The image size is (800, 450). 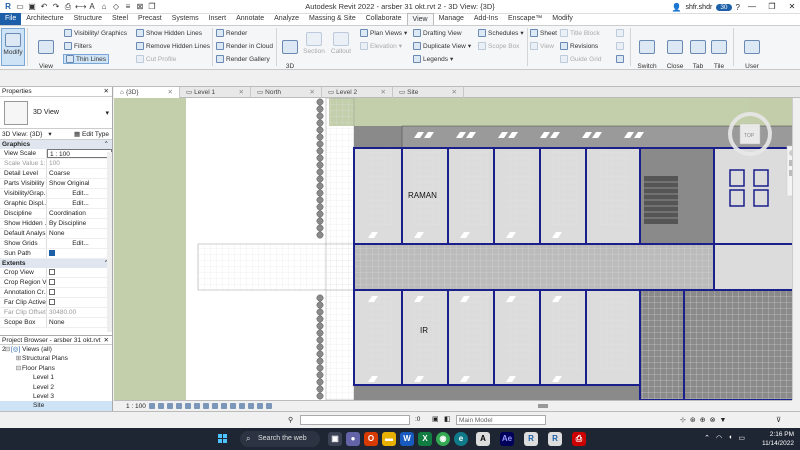 I want to click on view-scale: 1 : 100, so click(x=136, y=406).